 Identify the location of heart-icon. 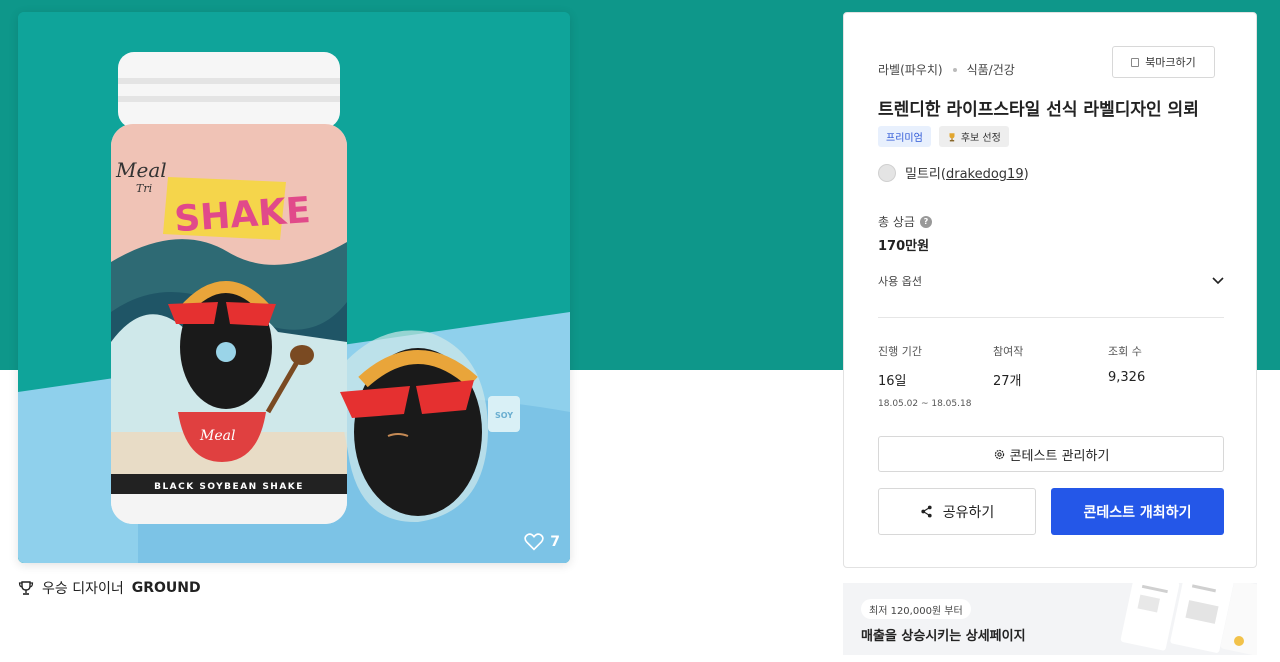
(534, 542).